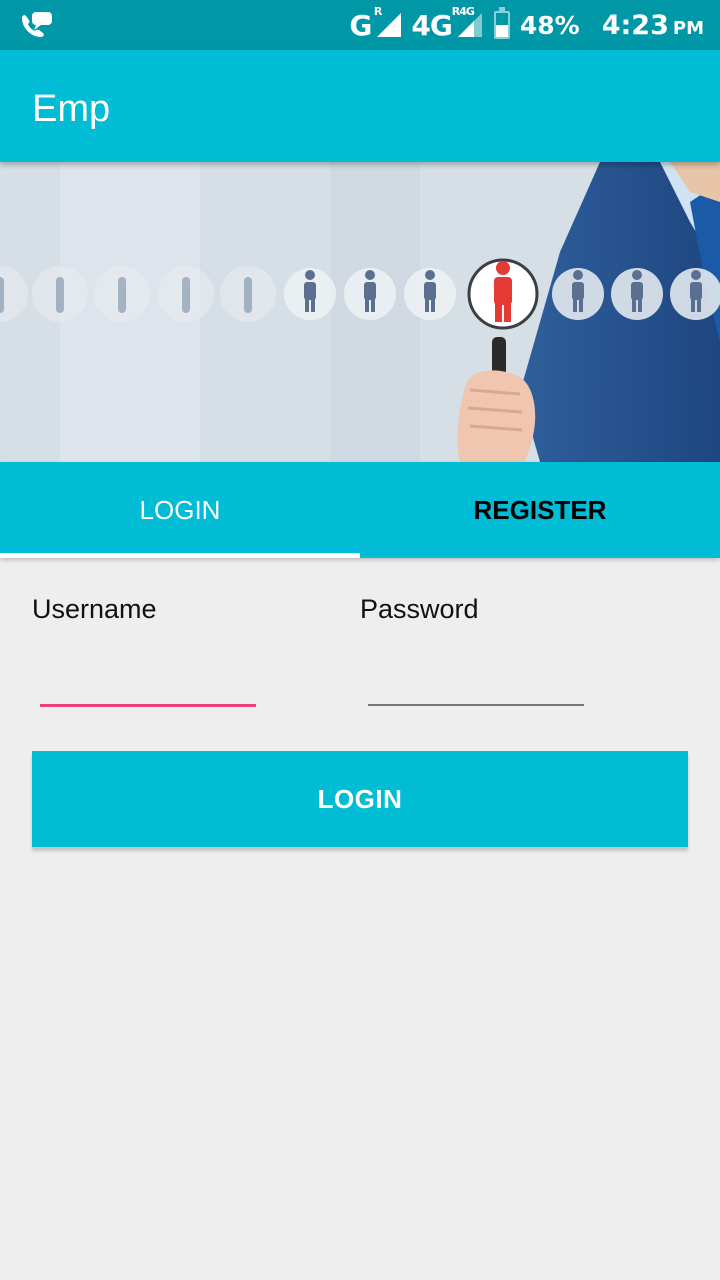 The image size is (720, 1280). I want to click on username-label: Username, so click(94, 609).